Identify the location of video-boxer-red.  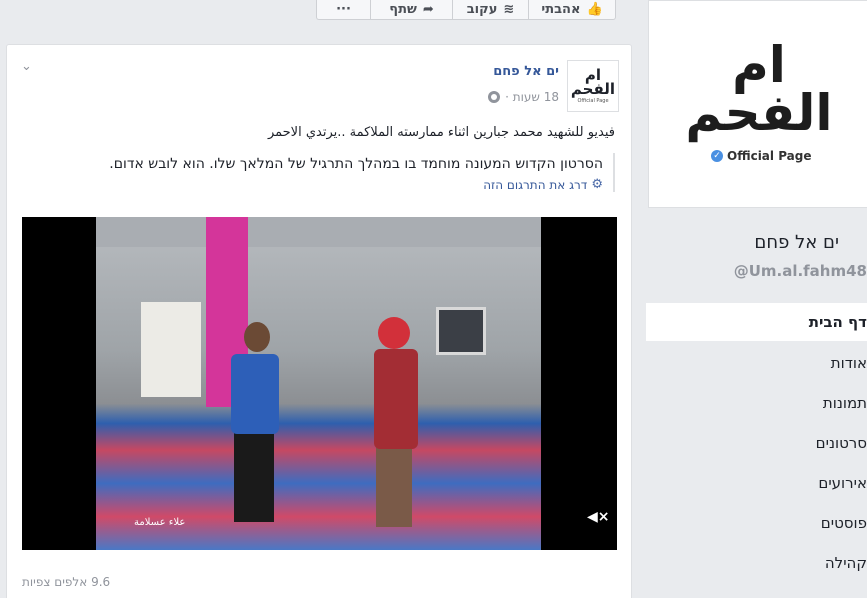
(396, 422).